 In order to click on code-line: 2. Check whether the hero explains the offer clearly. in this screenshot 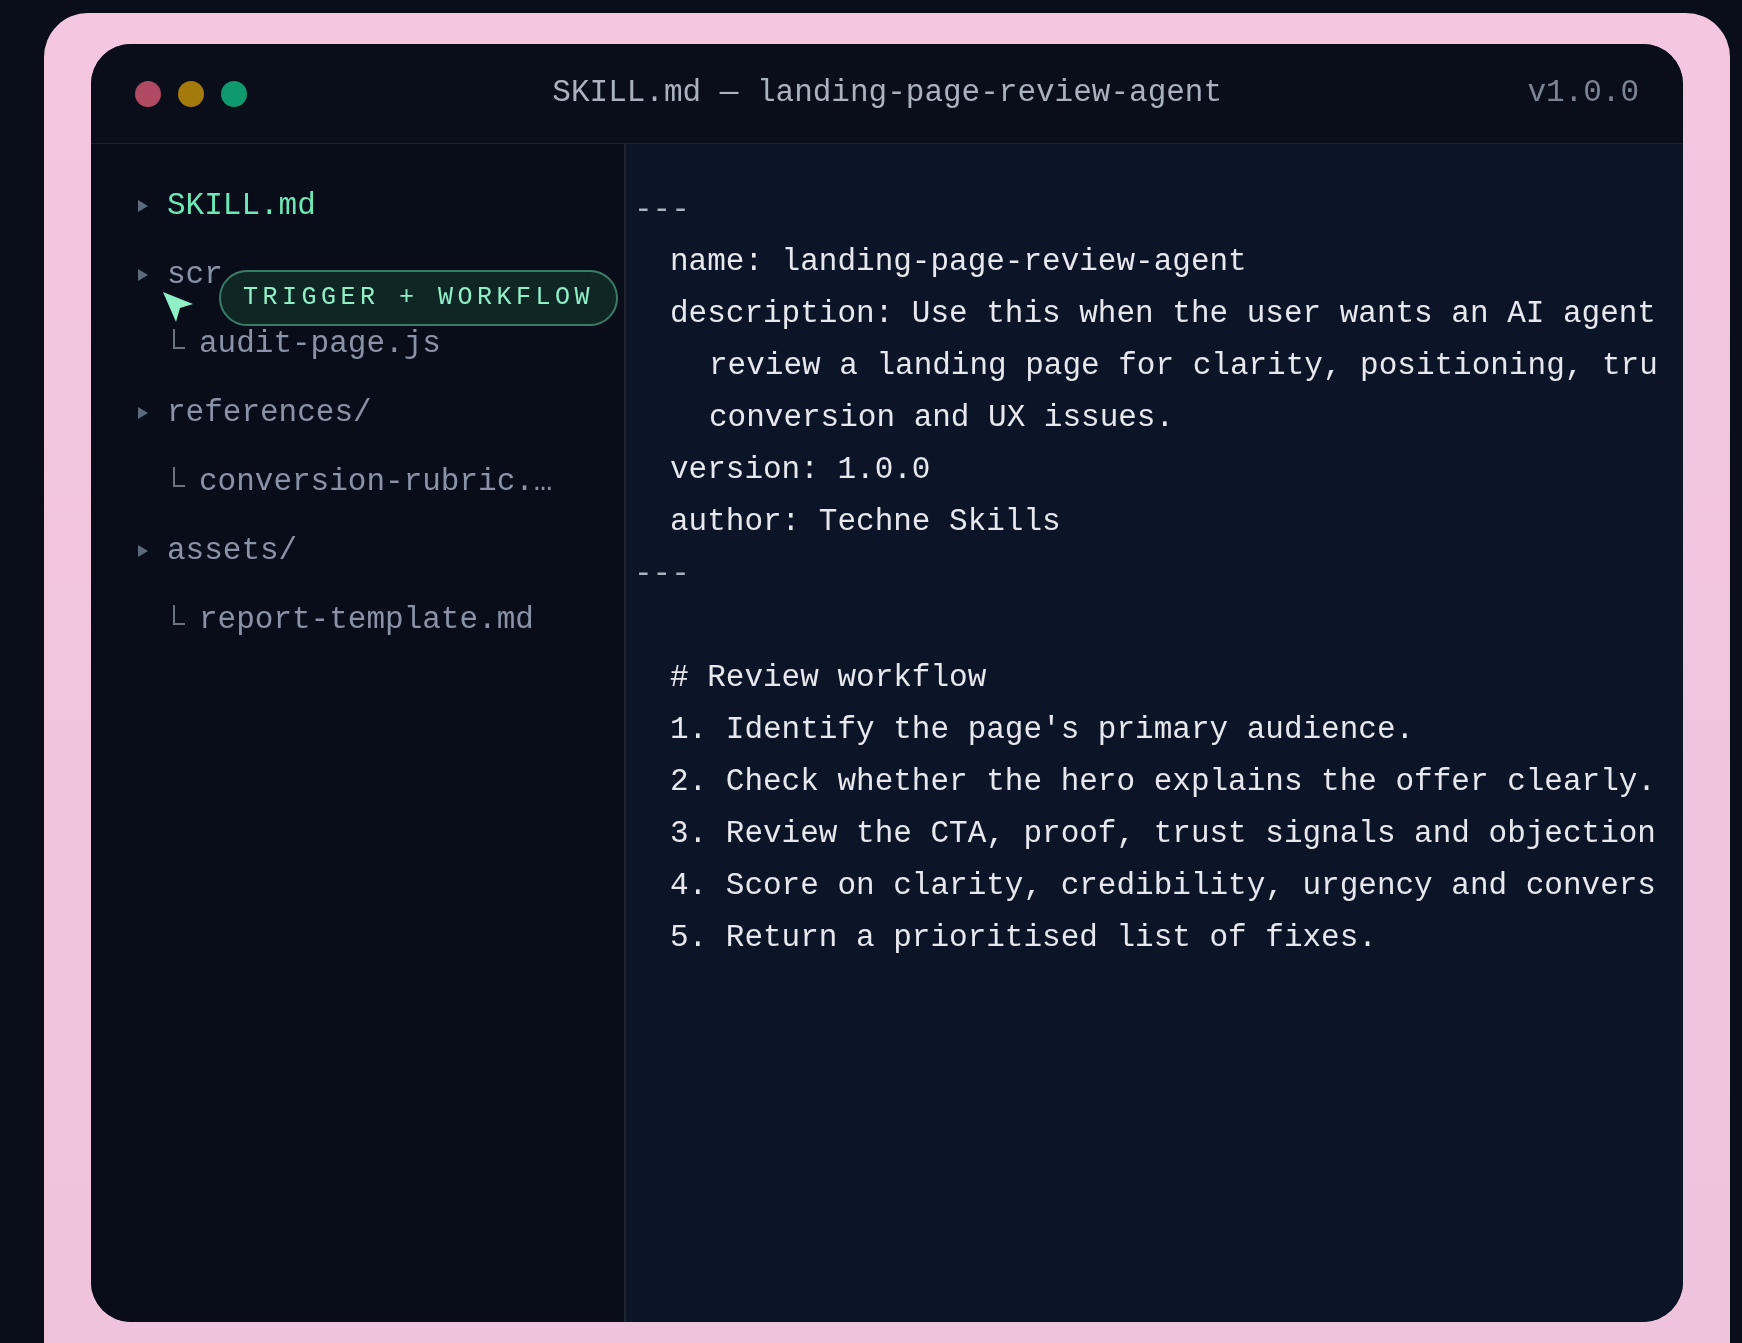, I will do `click(1163, 781)`.